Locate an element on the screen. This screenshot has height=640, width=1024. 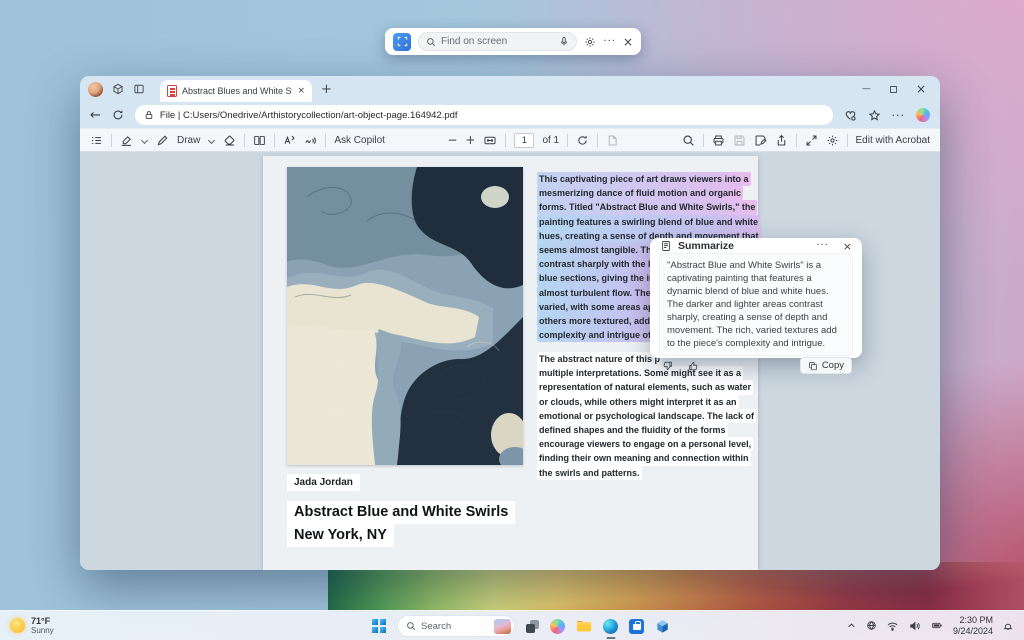
highlighter-dropdown-icon is located at coordinates (144, 140).